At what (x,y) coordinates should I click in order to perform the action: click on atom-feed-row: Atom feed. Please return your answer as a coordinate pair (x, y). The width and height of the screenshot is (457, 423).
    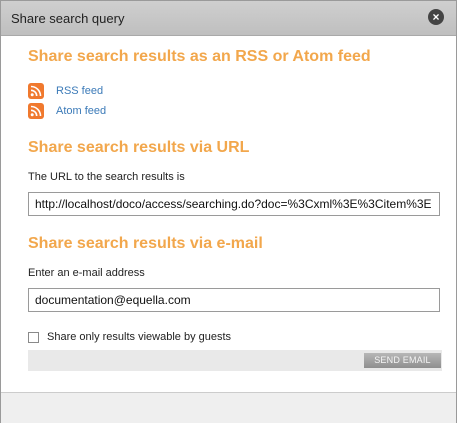
    Looking at the image, I should click on (67, 111).